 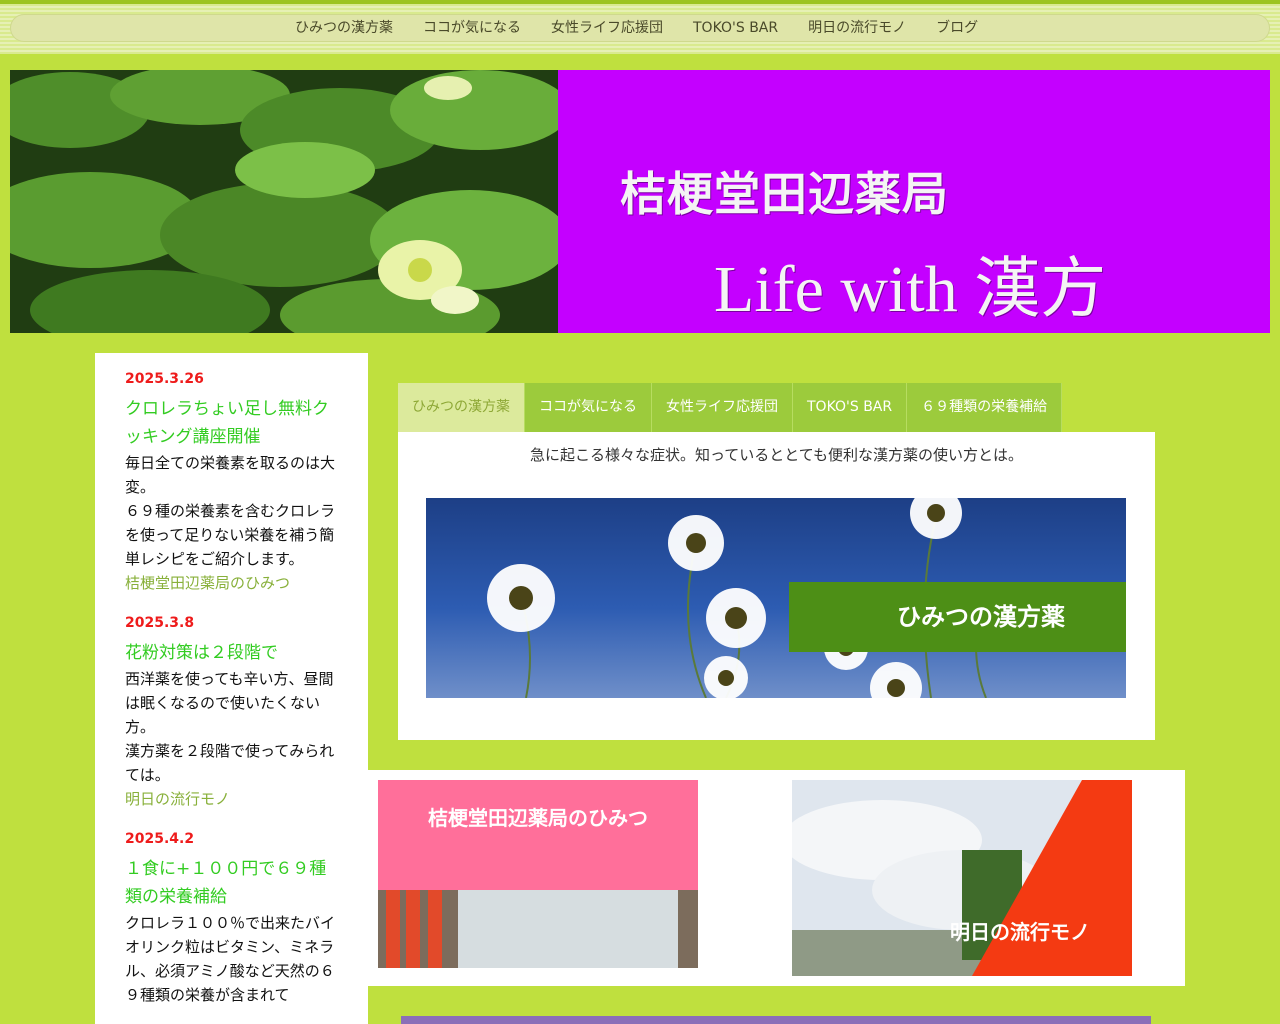 What do you see at coordinates (231, 799) in the screenshot?
I see `post-category-link: 明日の流行モノ` at bounding box center [231, 799].